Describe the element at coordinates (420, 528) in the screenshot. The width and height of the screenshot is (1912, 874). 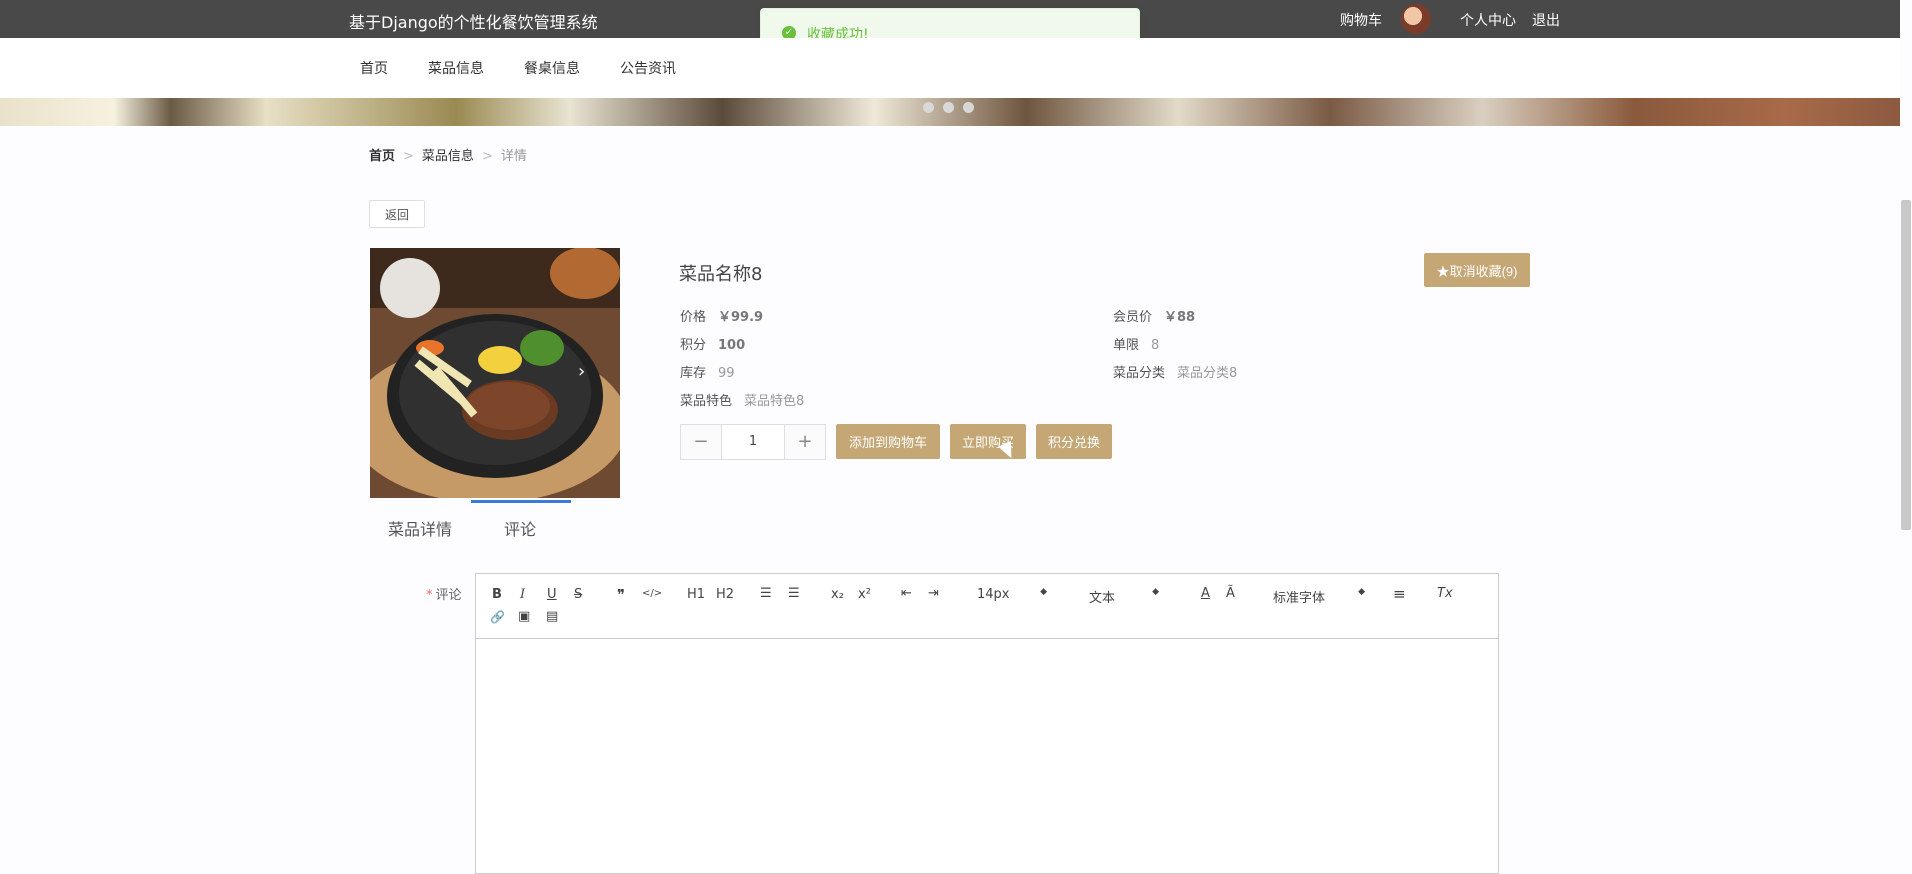
I see `tab-details: 菜品详情` at that location.